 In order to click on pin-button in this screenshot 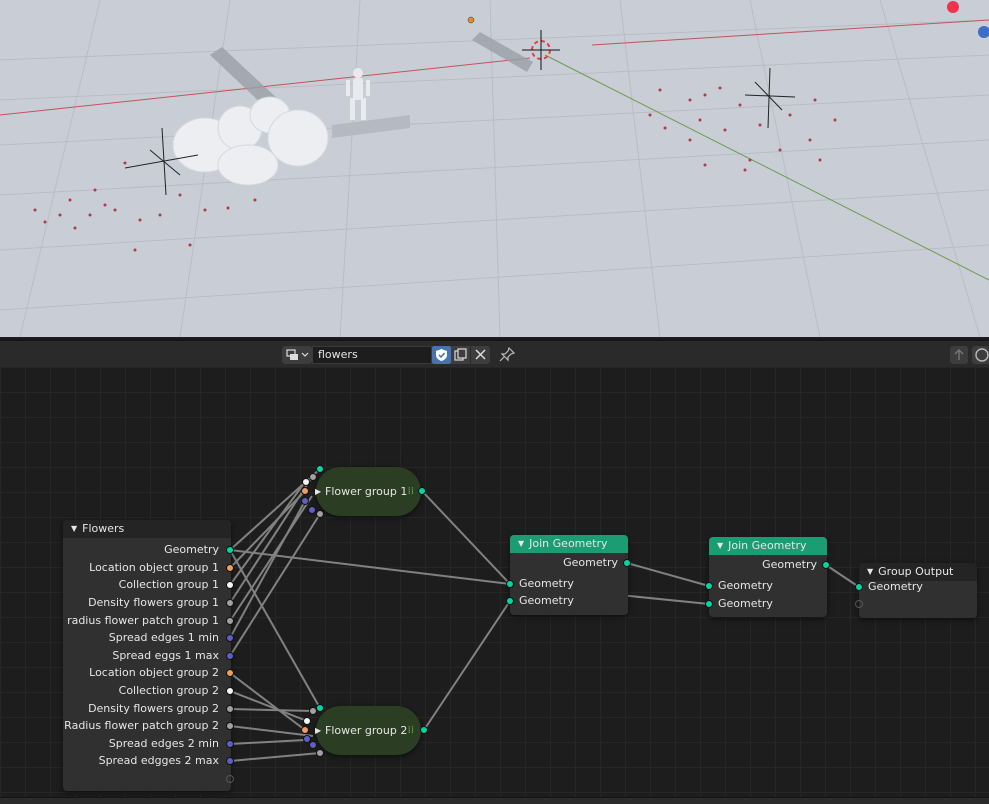, I will do `click(507, 355)`.